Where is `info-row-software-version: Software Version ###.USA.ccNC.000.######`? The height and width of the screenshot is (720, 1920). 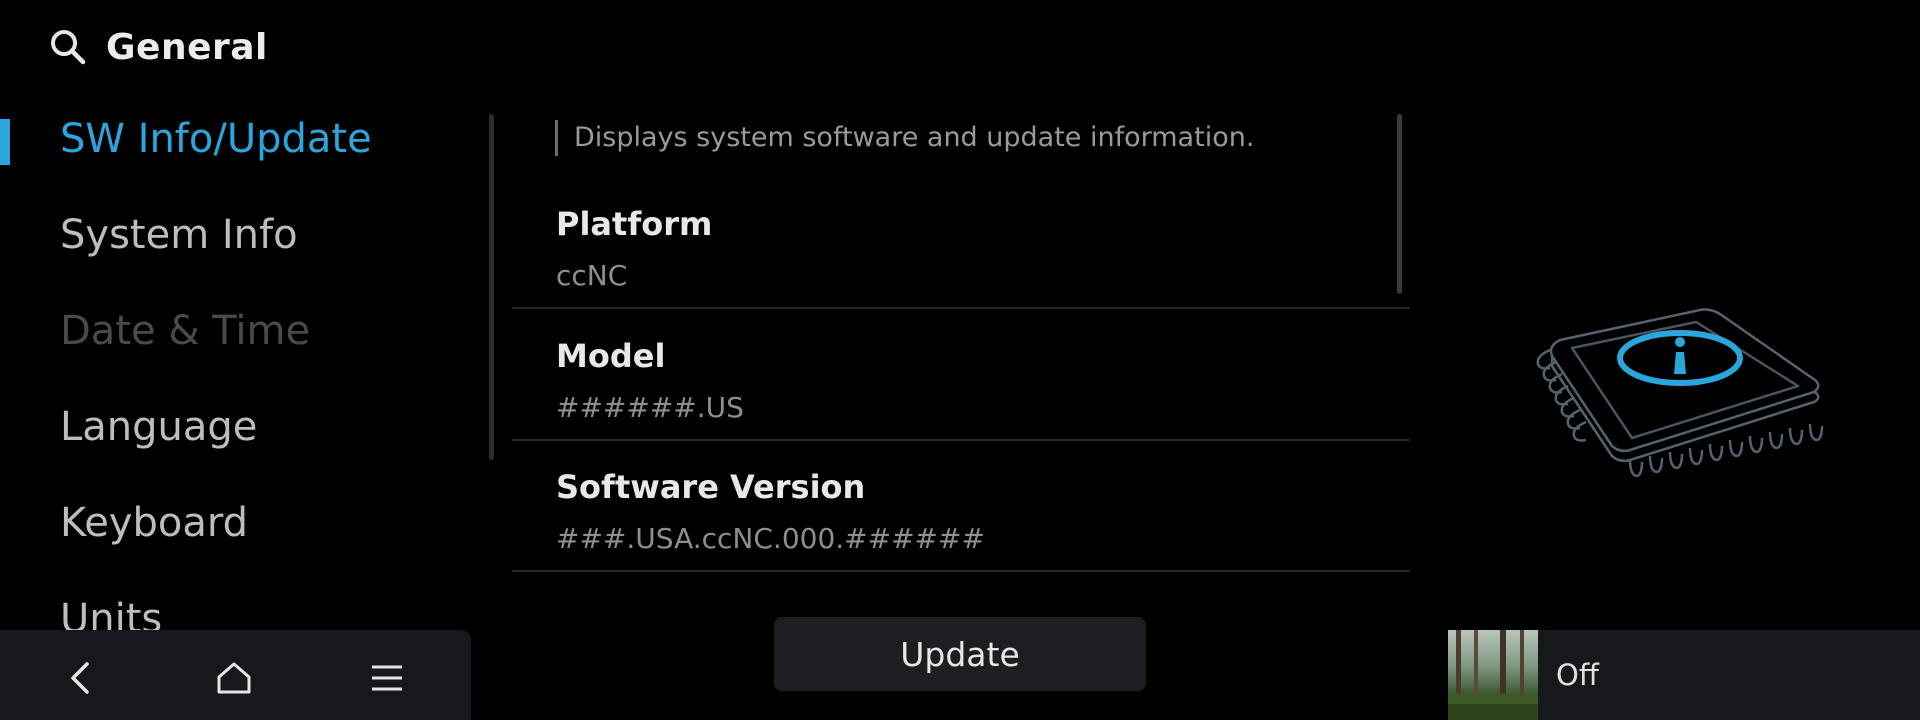 info-row-software-version: Software Version ###.USA.ccNC.000.###### is located at coordinates (961, 506).